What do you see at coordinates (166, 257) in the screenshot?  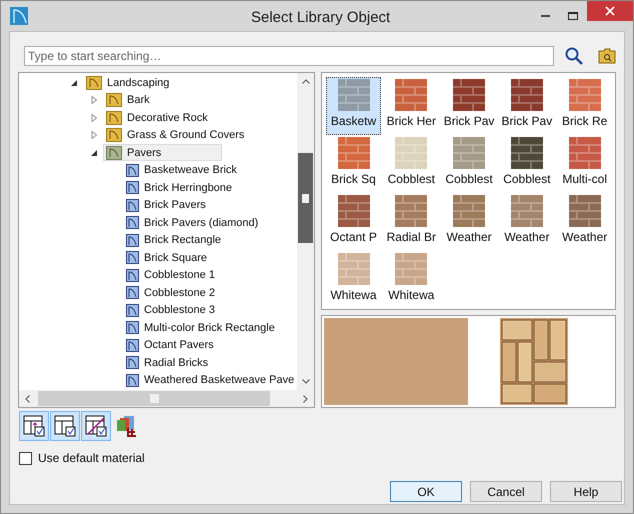 I see `tree-item: Brick Square` at bounding box center [166, 257].